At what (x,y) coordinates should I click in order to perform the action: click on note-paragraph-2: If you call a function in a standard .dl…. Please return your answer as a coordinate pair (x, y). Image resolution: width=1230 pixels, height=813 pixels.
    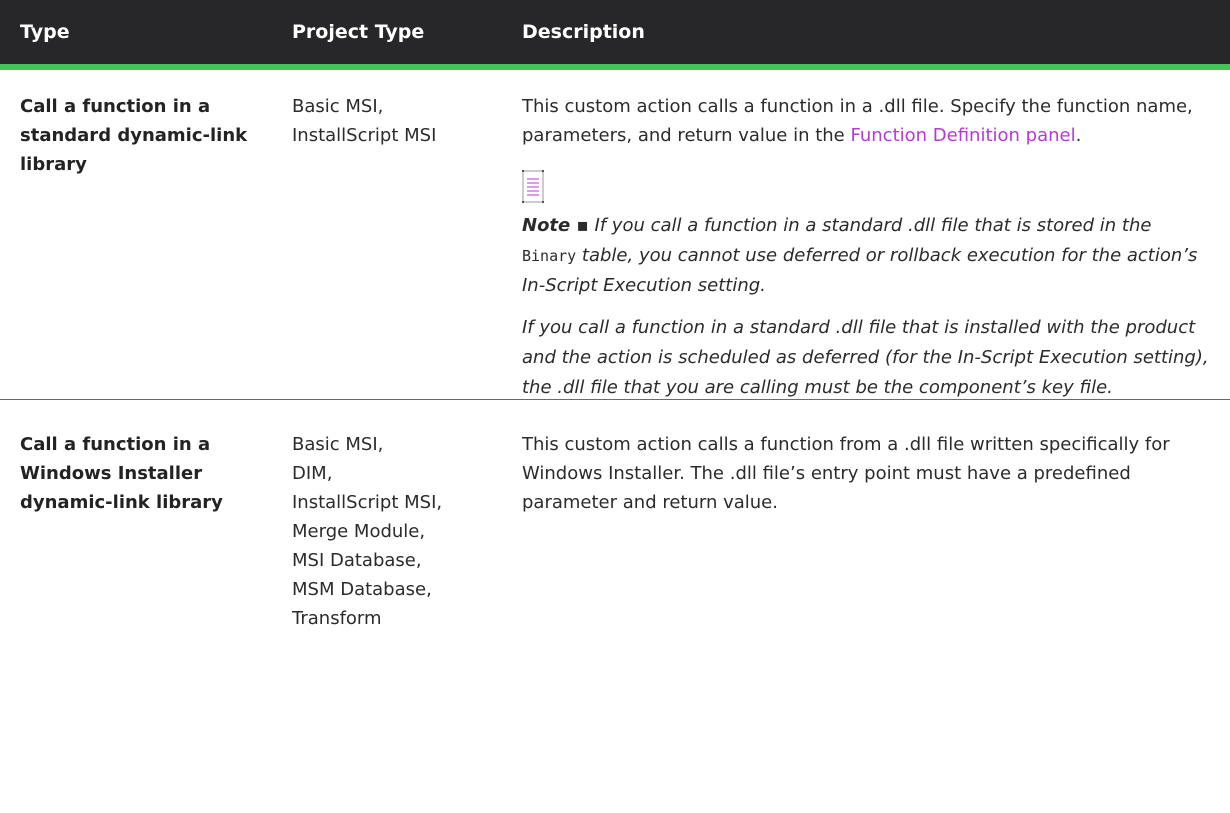
    Looking at the image, I should click on (865, 357).